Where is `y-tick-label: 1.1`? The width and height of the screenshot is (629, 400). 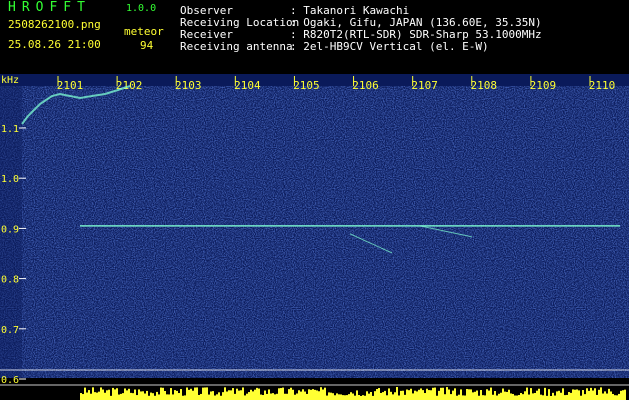 y-tick-label: 1.1 is located at coordinates (10, 129).